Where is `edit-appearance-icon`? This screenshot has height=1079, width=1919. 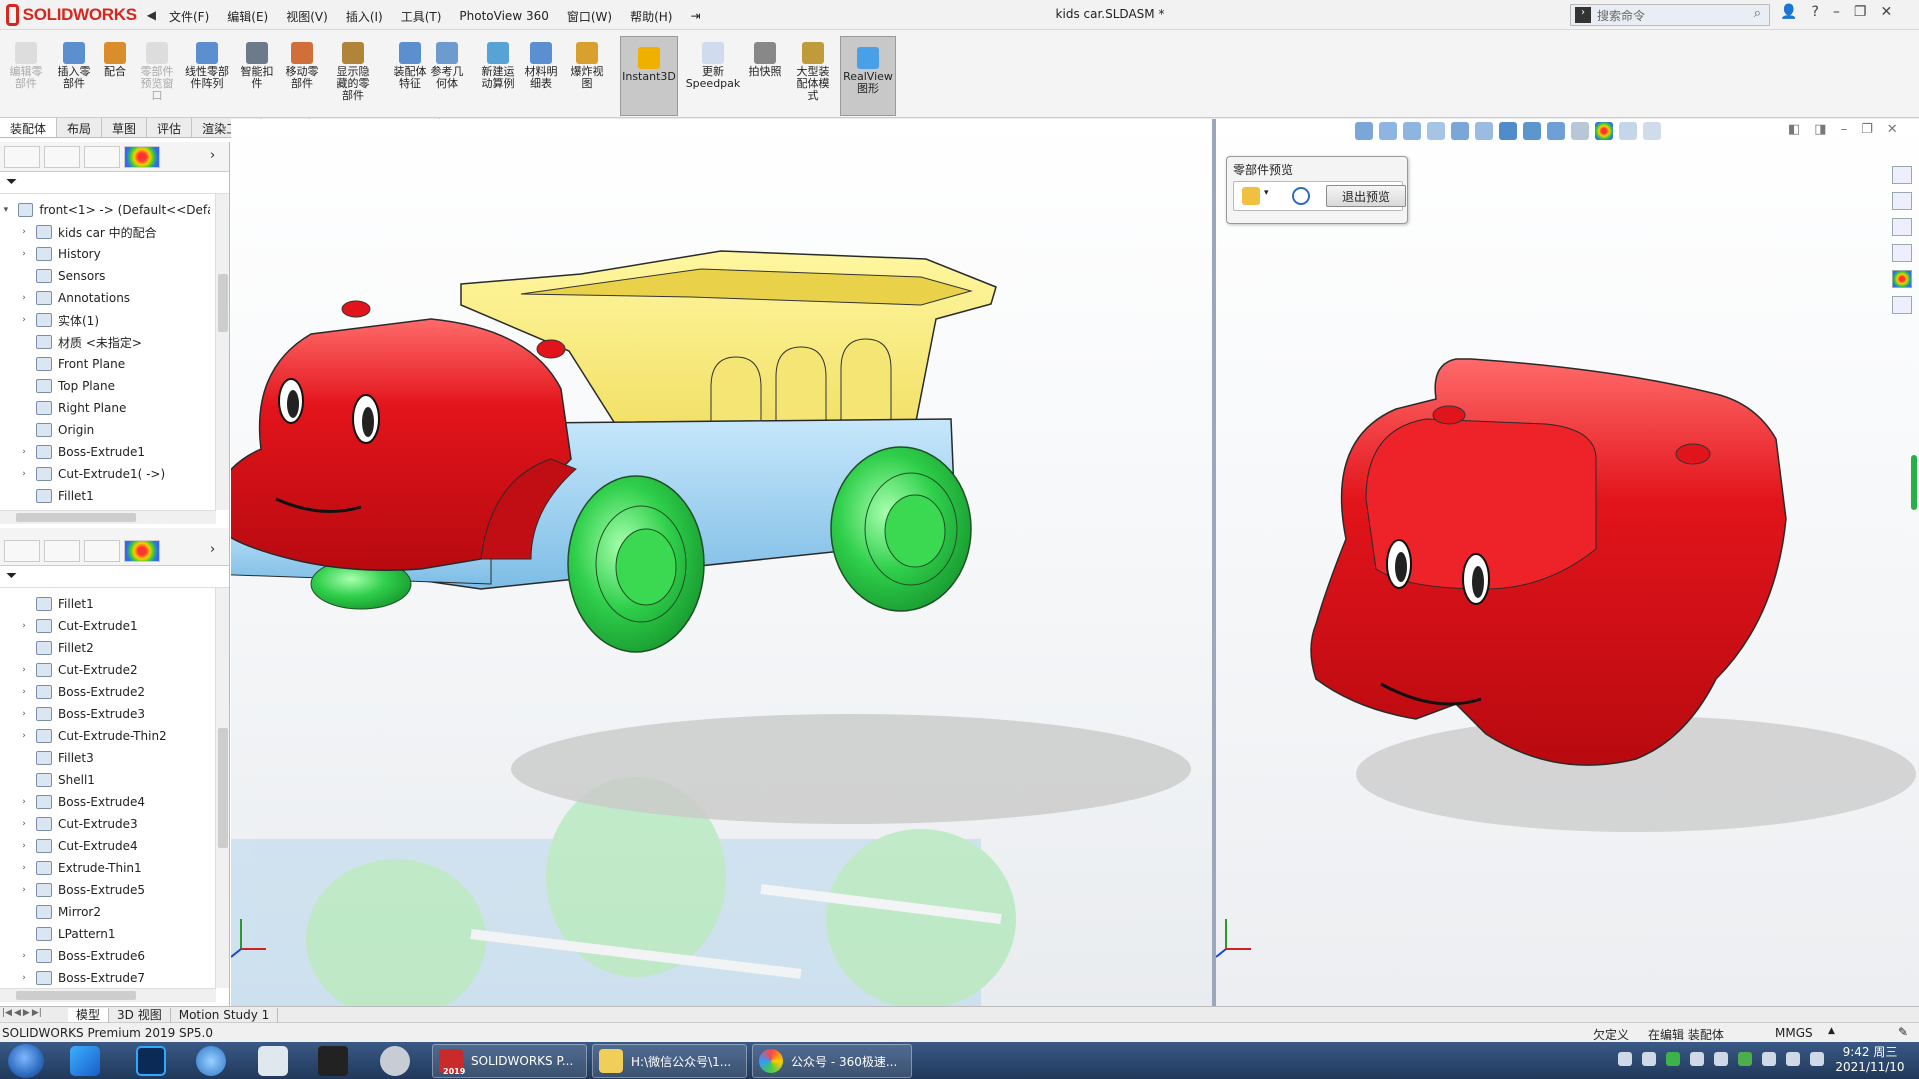 edit-appearance-icon is located at coordinates (1580, 131).